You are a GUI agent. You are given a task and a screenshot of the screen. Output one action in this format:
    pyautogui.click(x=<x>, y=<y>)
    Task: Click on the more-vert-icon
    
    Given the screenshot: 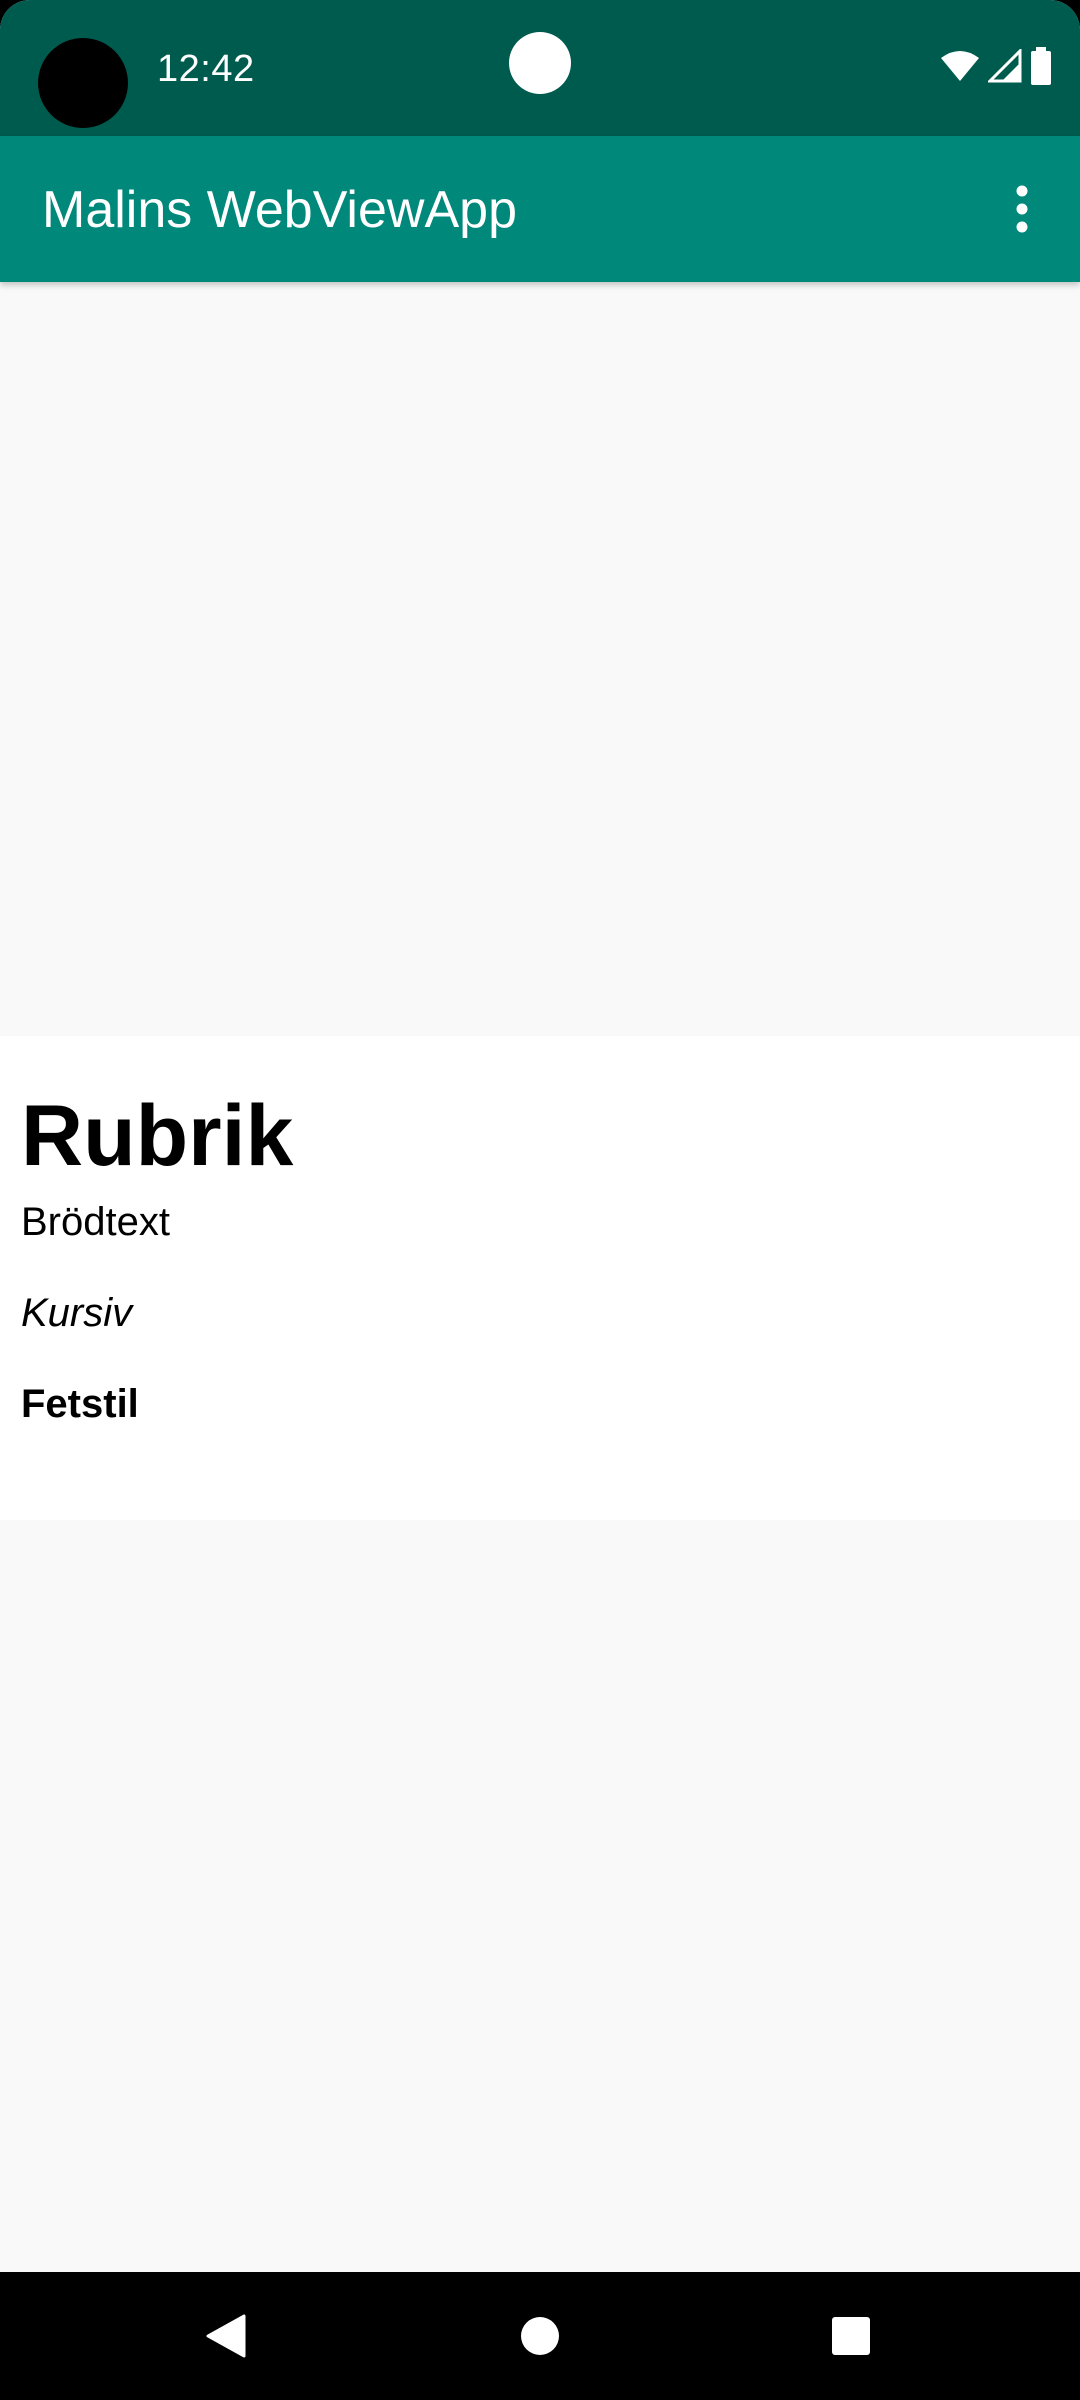 What is the action you would take?
    pyautogui.click(x=1022, y=209)
    